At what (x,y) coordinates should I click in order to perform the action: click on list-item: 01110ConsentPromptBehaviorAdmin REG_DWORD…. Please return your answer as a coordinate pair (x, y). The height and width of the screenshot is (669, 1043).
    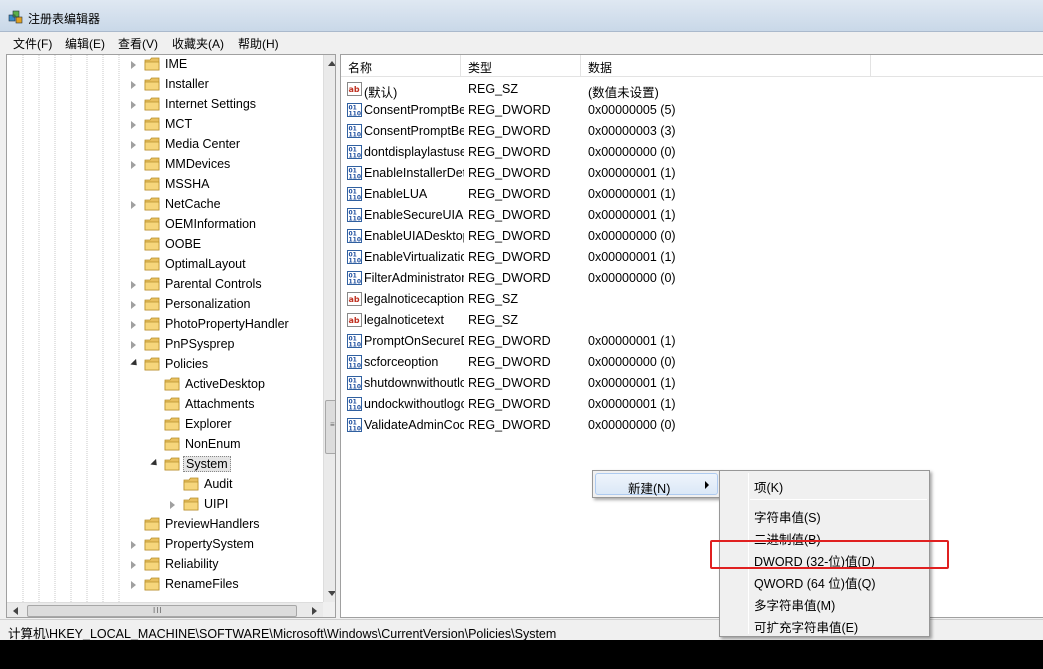
    Looking at the image, I should click on (691, 110).